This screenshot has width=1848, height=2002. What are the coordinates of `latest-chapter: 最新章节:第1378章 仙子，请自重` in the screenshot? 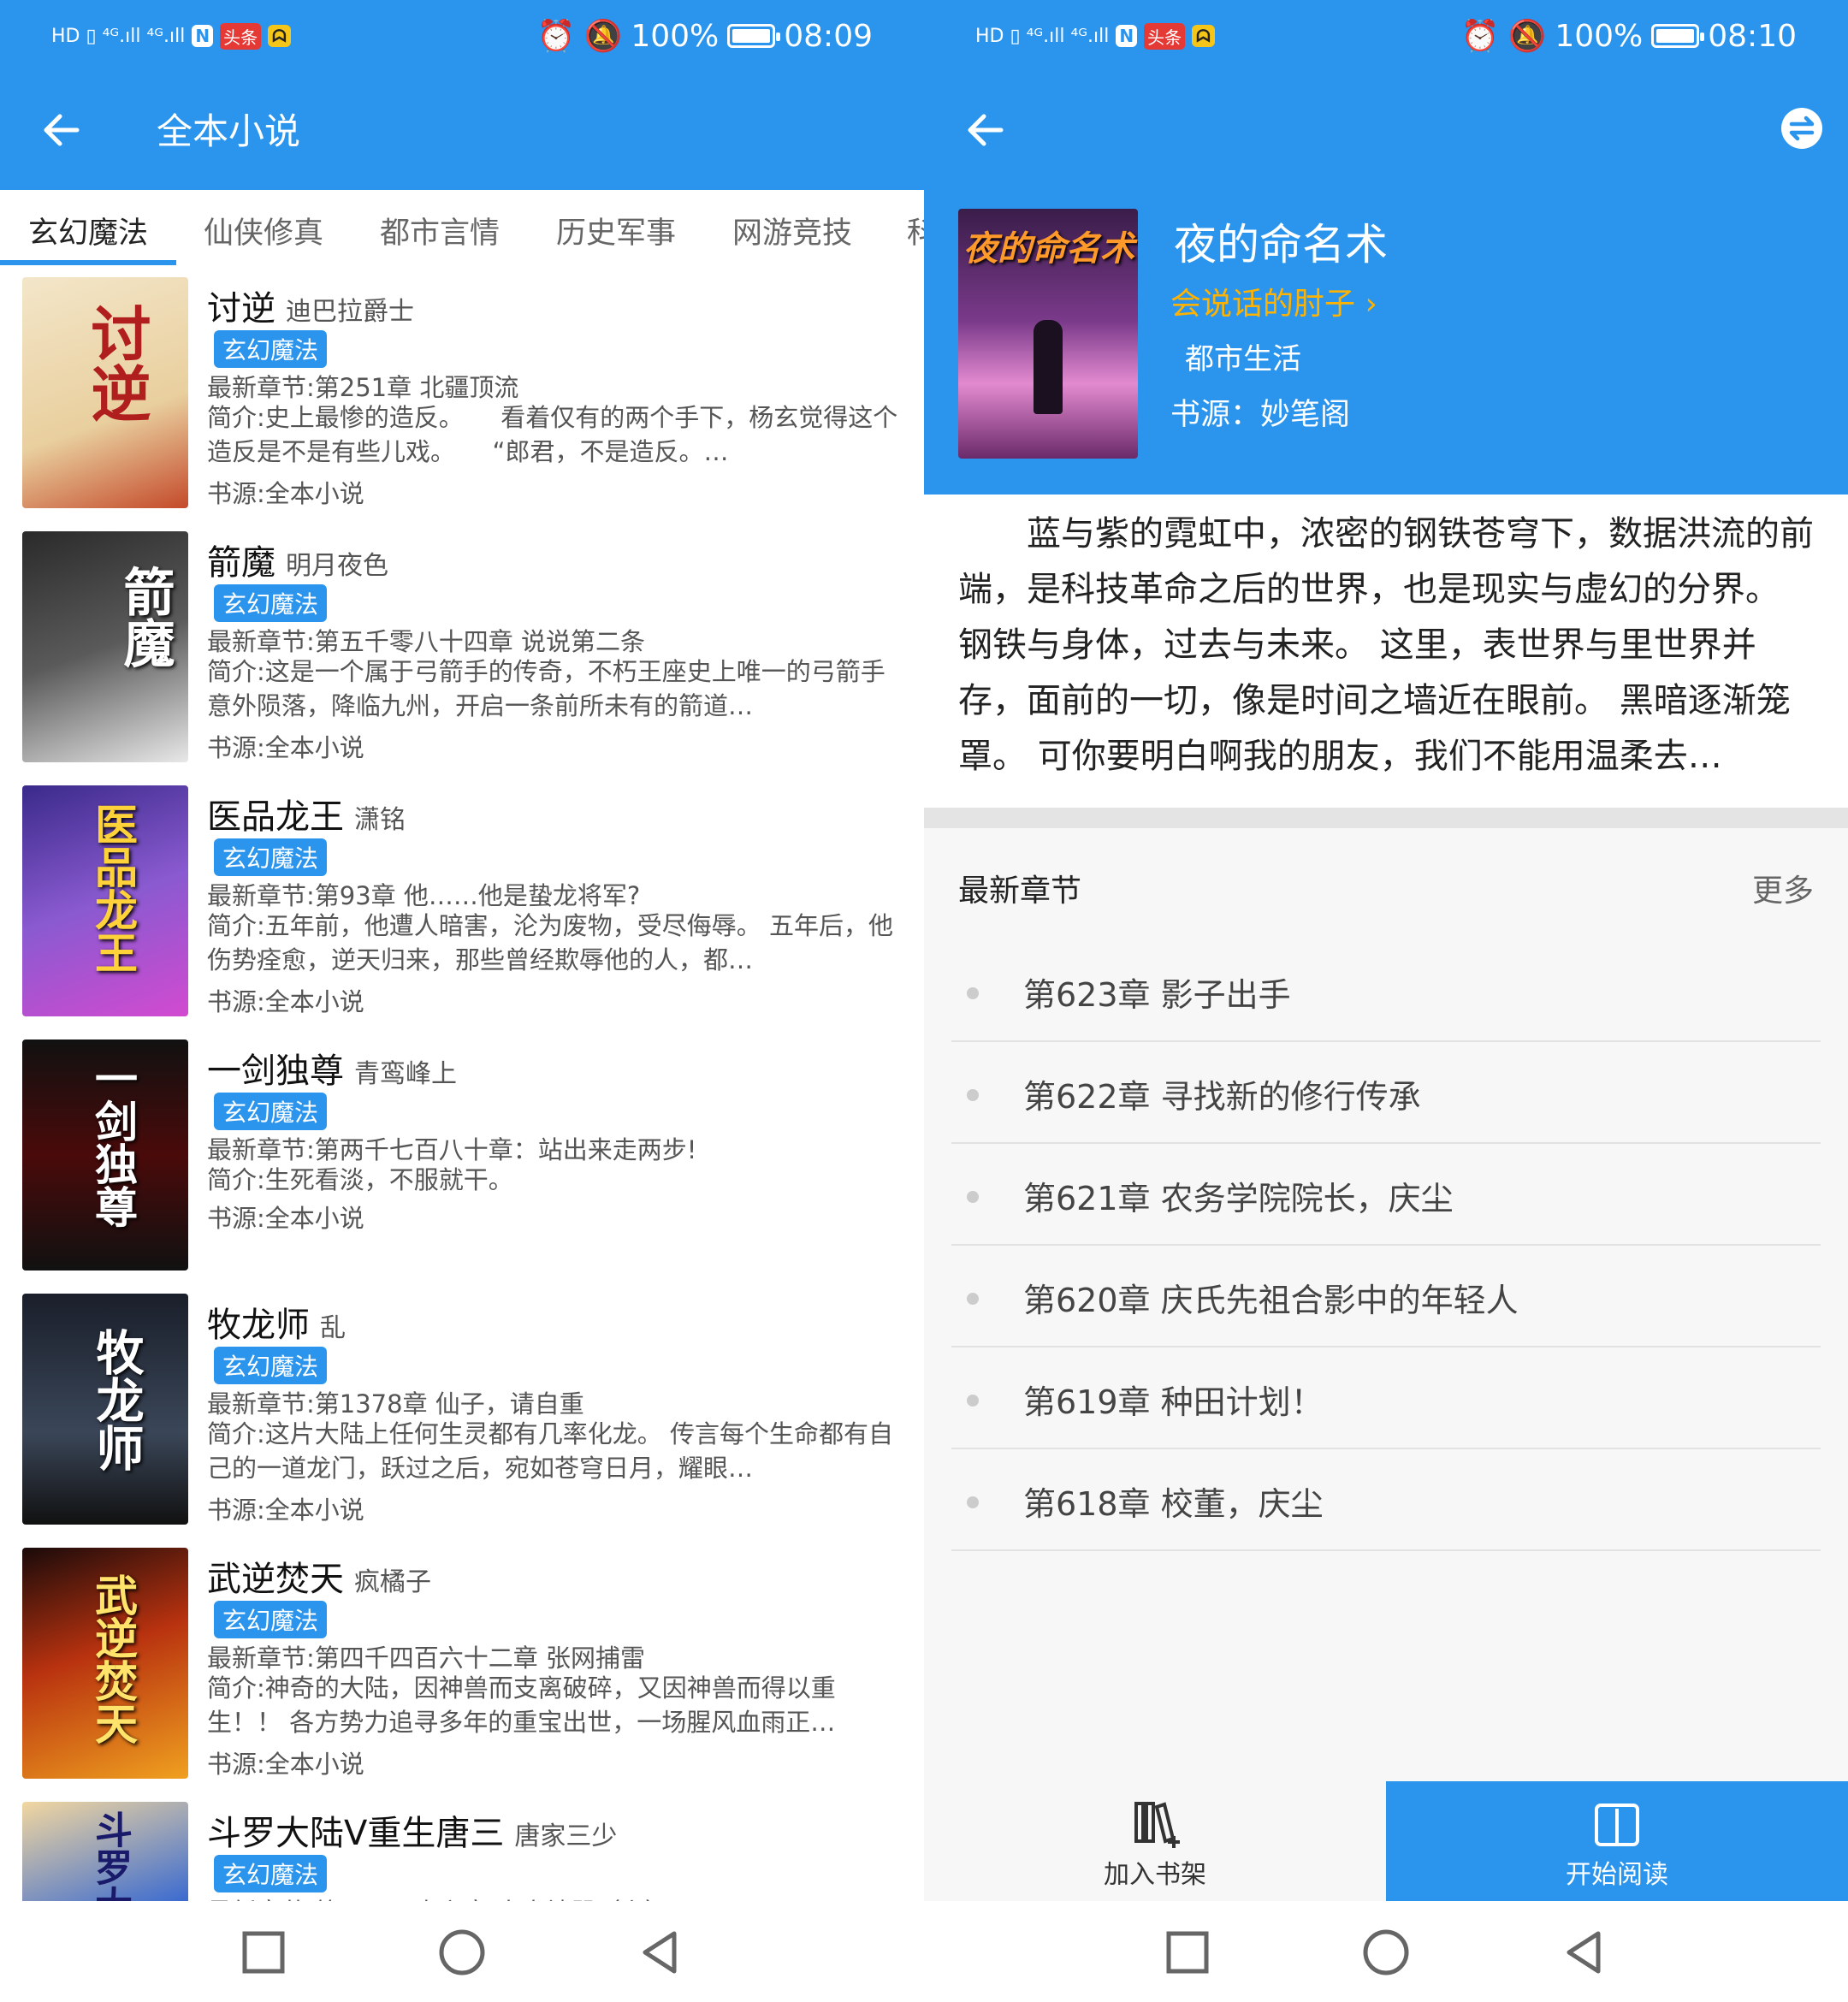 It's located at (395, 1404).